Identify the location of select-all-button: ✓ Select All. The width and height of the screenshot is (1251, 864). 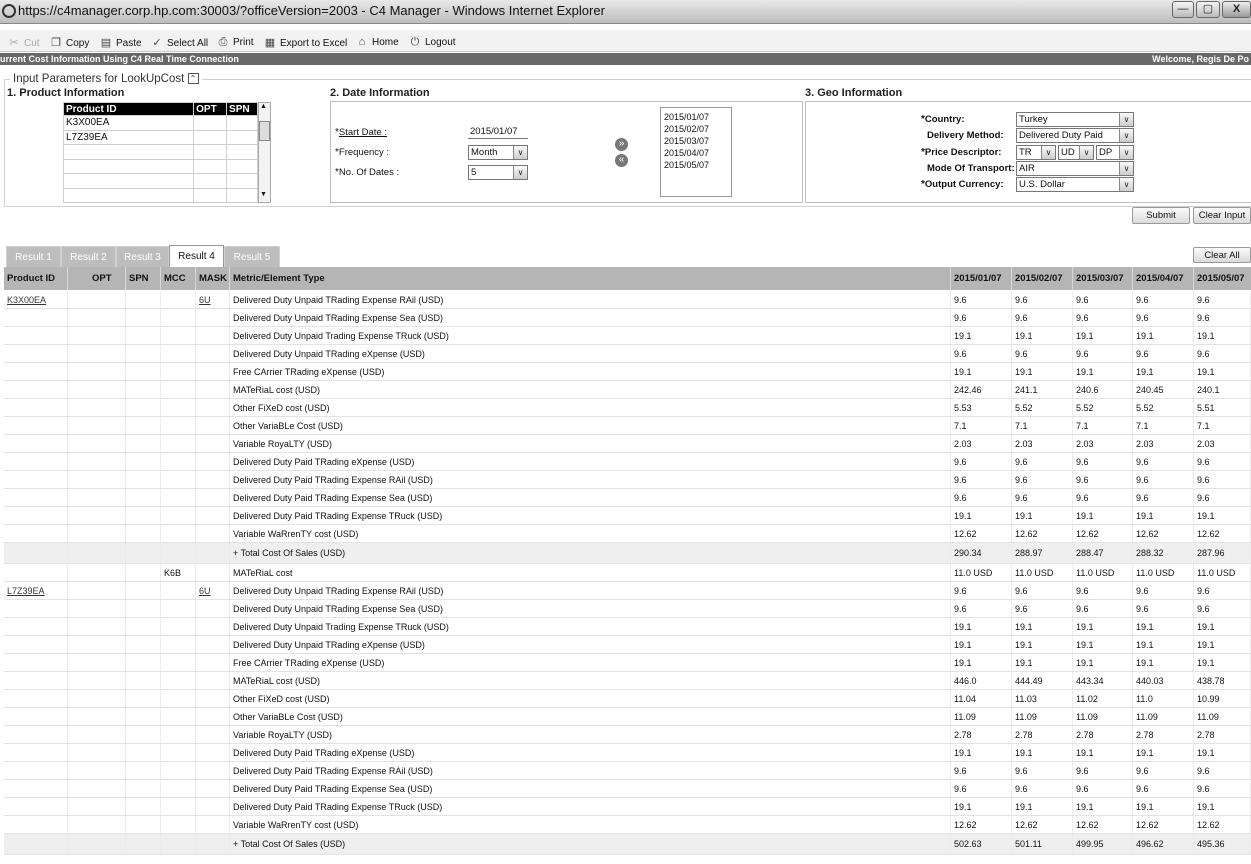
(179, 42).